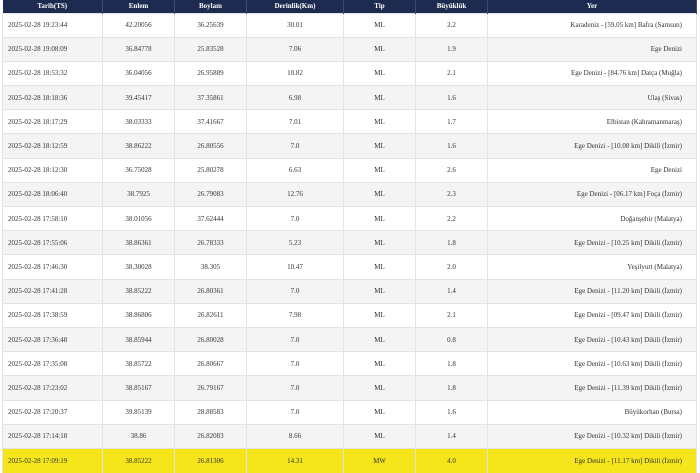  What do you see at coordinates (52, 387) in the screenshot?
I see `cell-date: 2025-02-28 17:23:02` at bounding box center [52, 387].